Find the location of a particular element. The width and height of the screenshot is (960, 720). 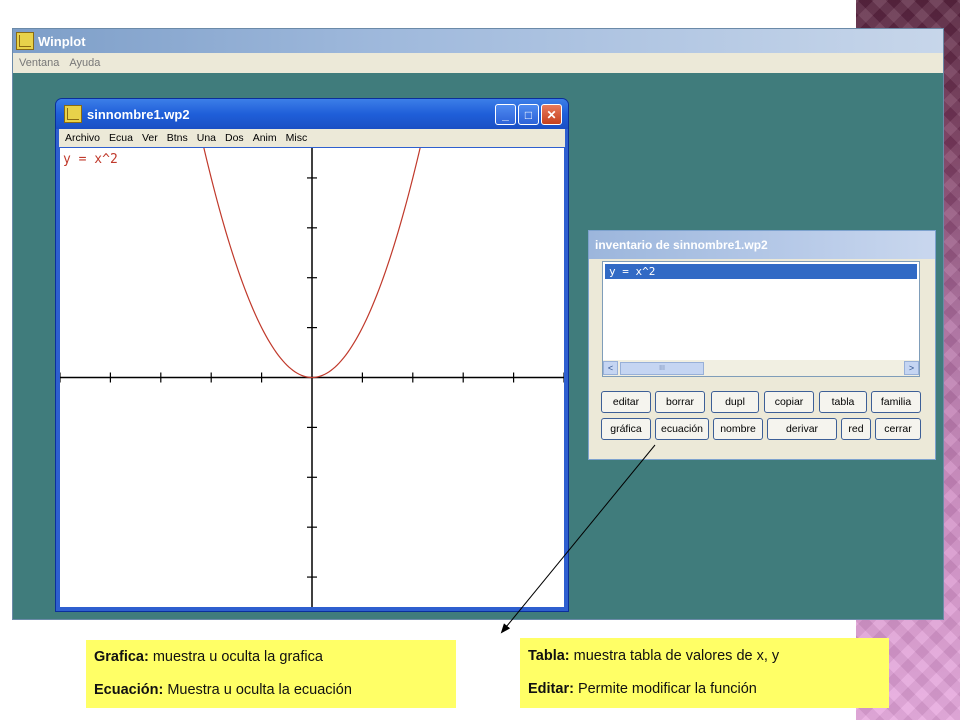

horizontal-scrollbar: < III > is located at coordinates (761, 368).